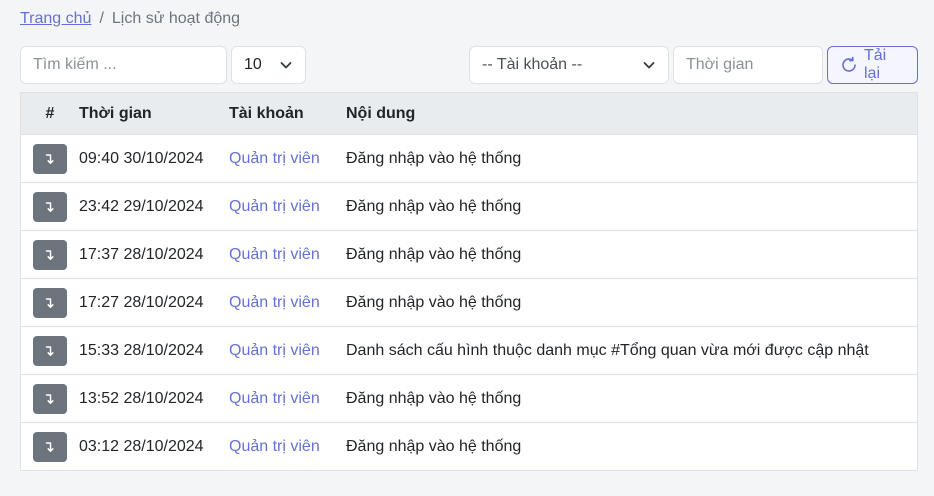 This screenshot has height=496, width=934. Describe the element at coordinates (381, 113) in the screenshot. I see `header-content: Nội dung` at that location.